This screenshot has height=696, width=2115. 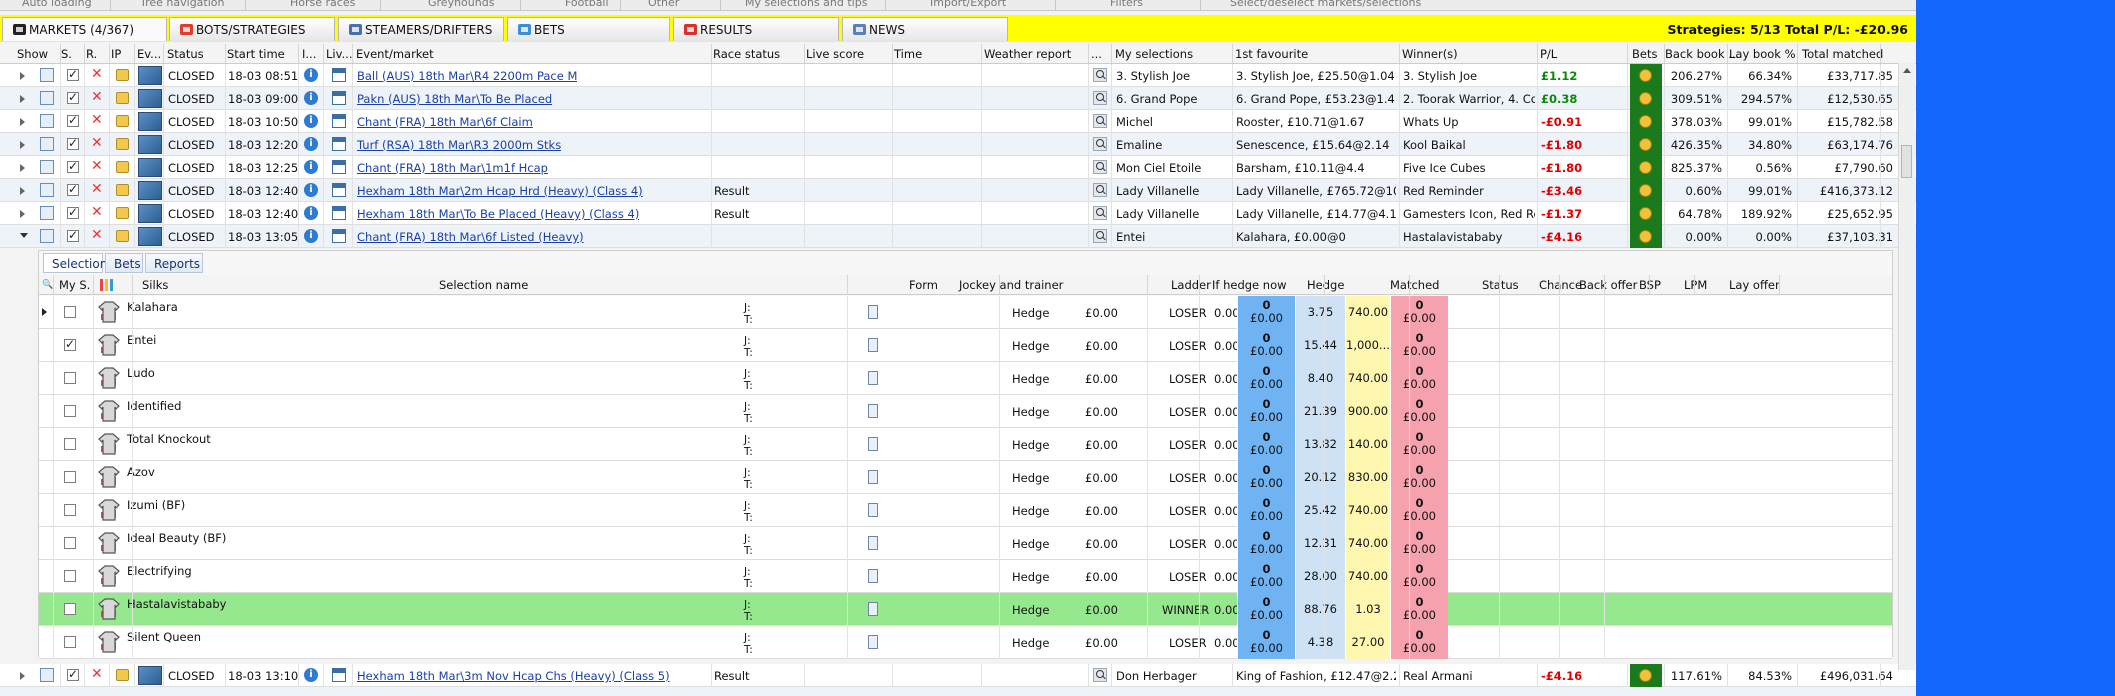 I want to click on tab-steamers: STEAMERS/DRIFTERS, so click(x=421, y=29).